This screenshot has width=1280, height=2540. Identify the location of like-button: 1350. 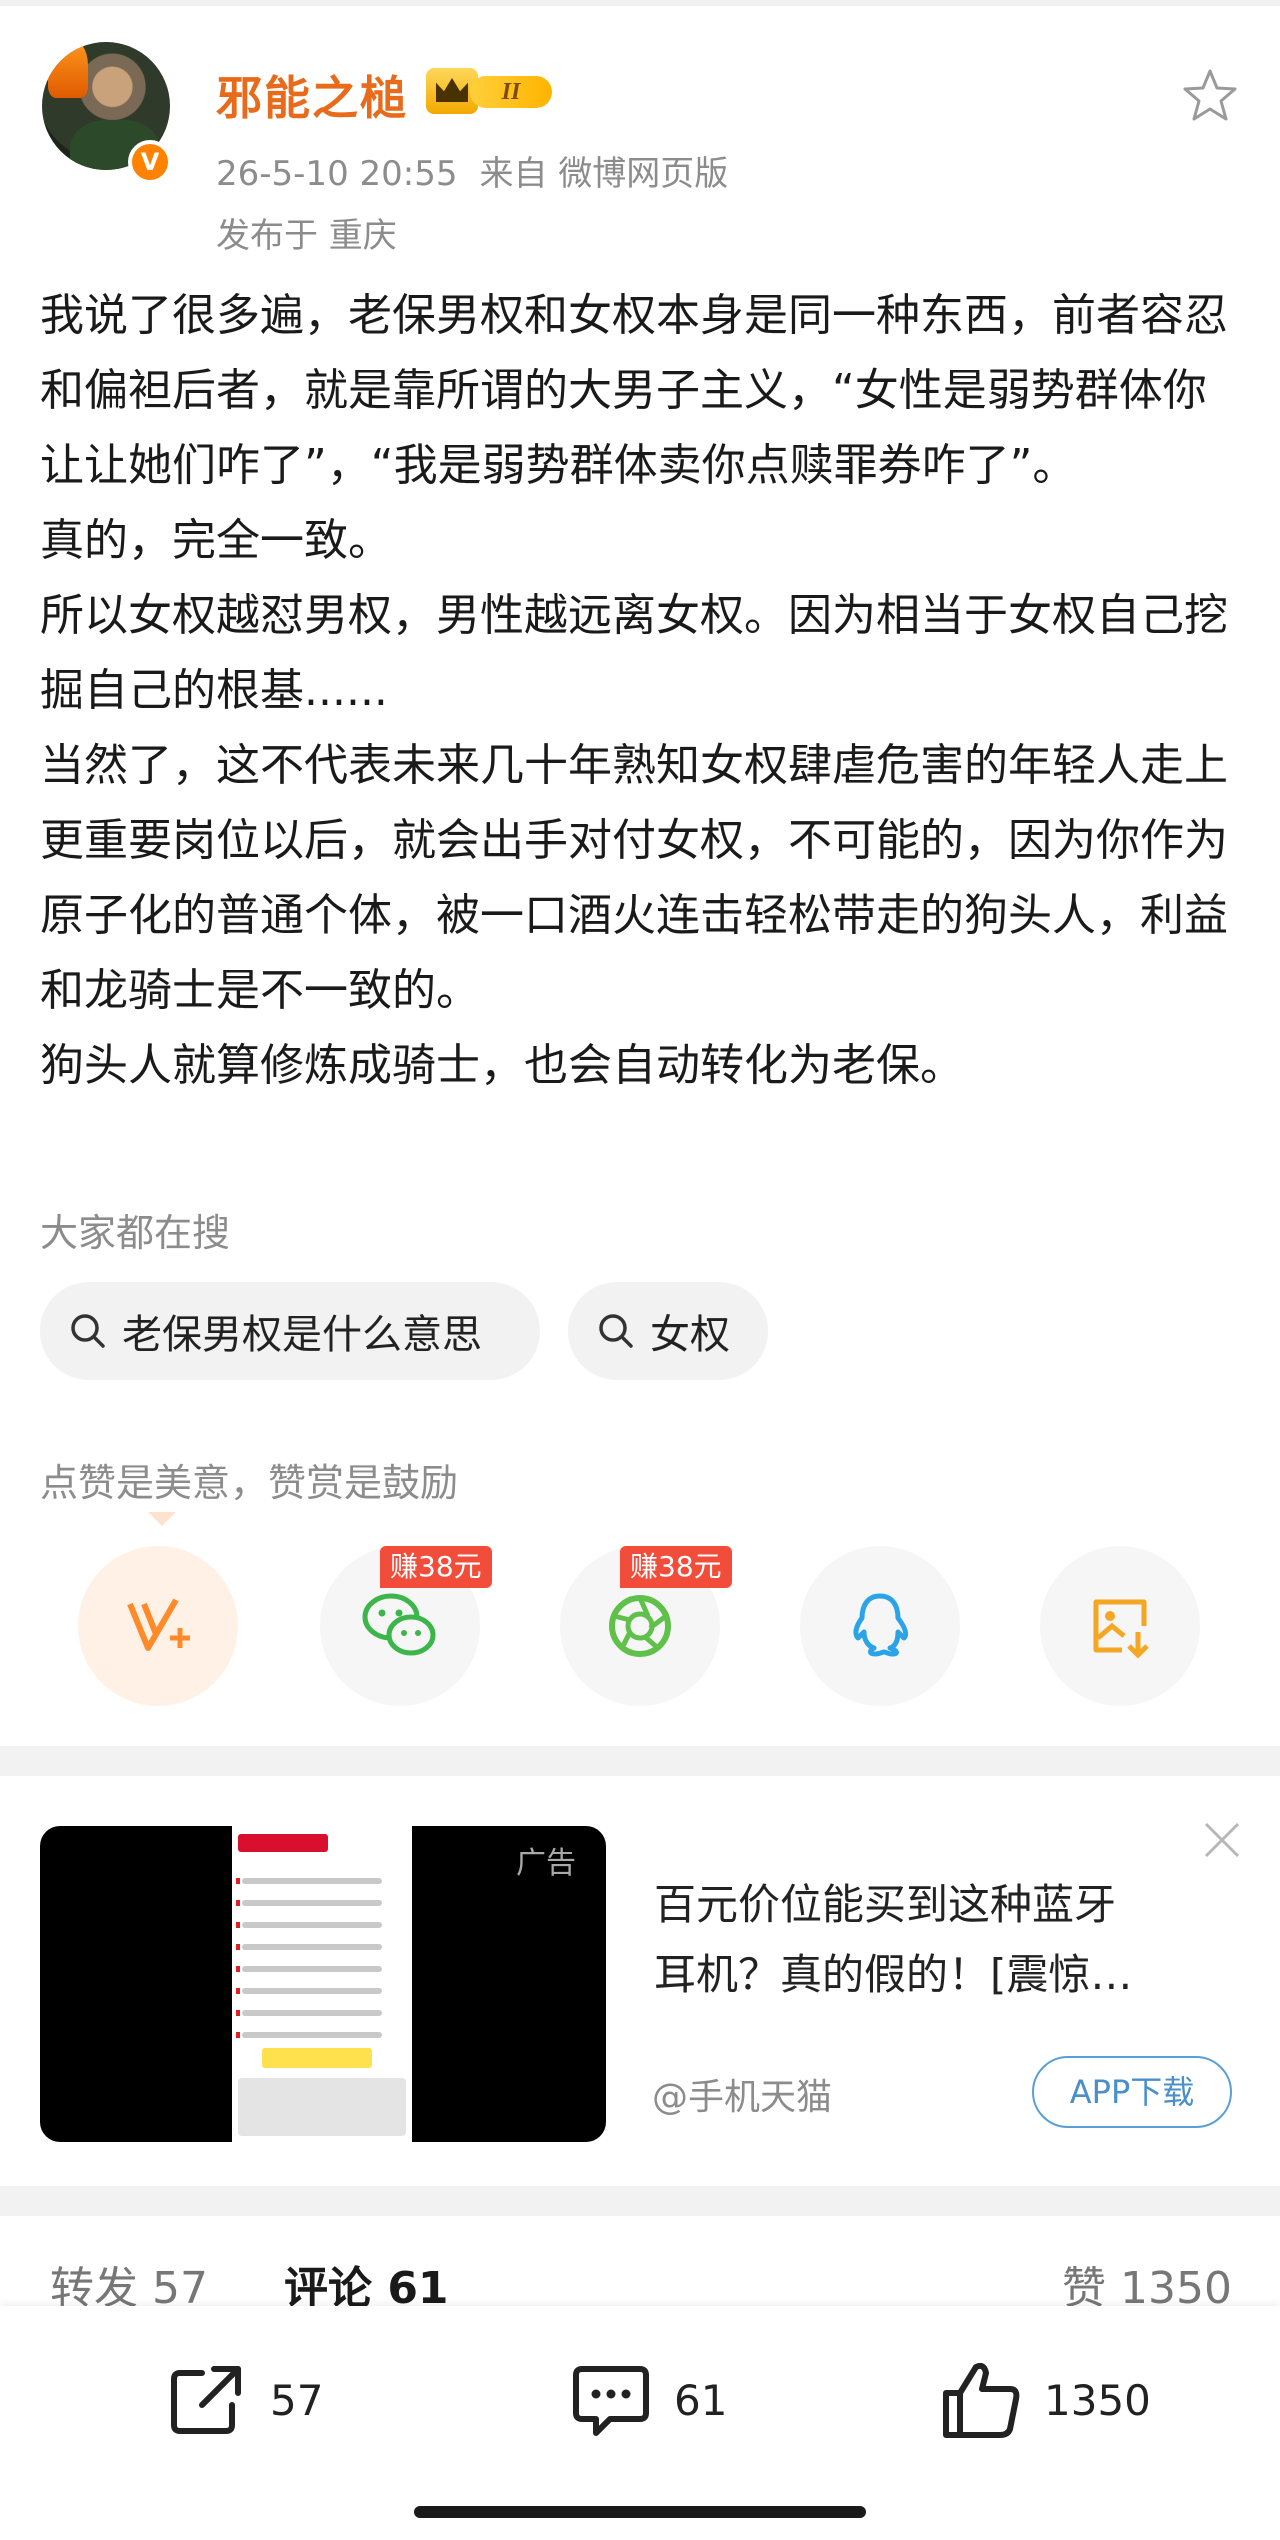
(1043, 2400).